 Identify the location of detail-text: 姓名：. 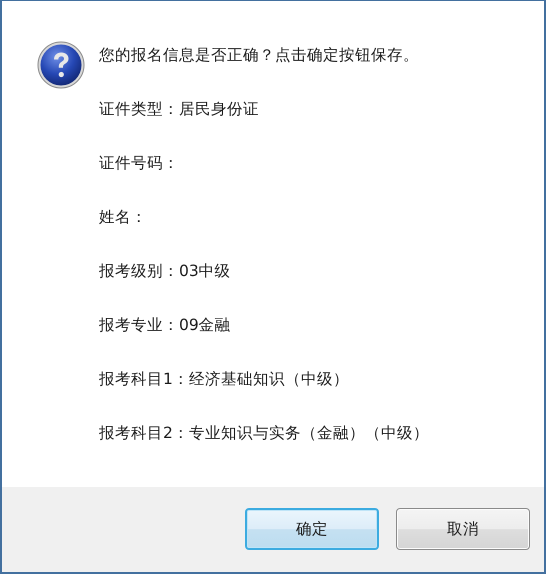
(123, 217).